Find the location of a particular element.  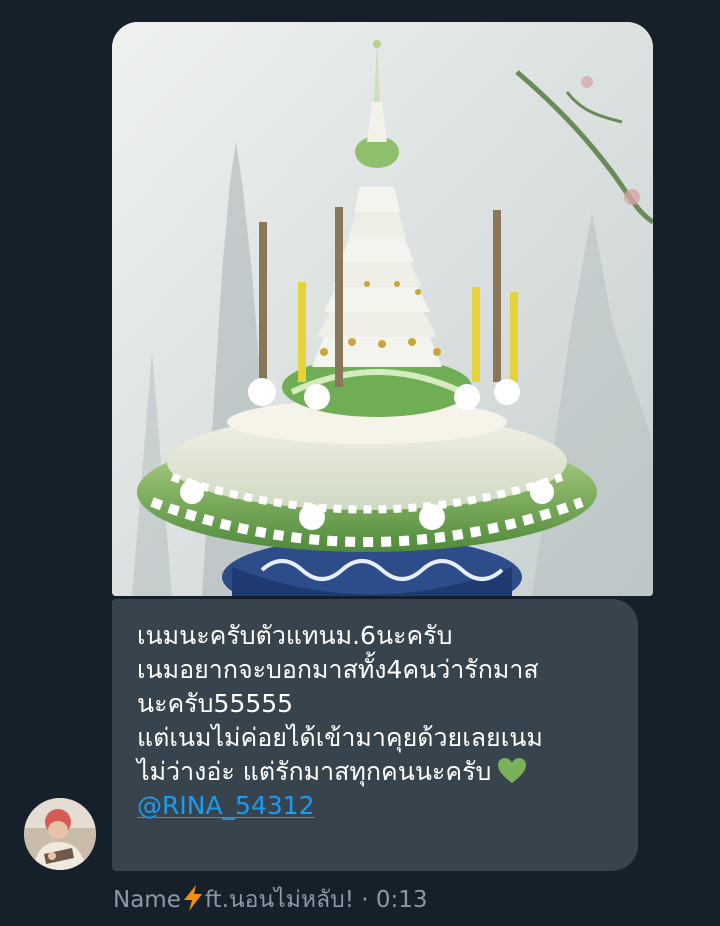

sender-name: Name is located at coordinates (147, 900).